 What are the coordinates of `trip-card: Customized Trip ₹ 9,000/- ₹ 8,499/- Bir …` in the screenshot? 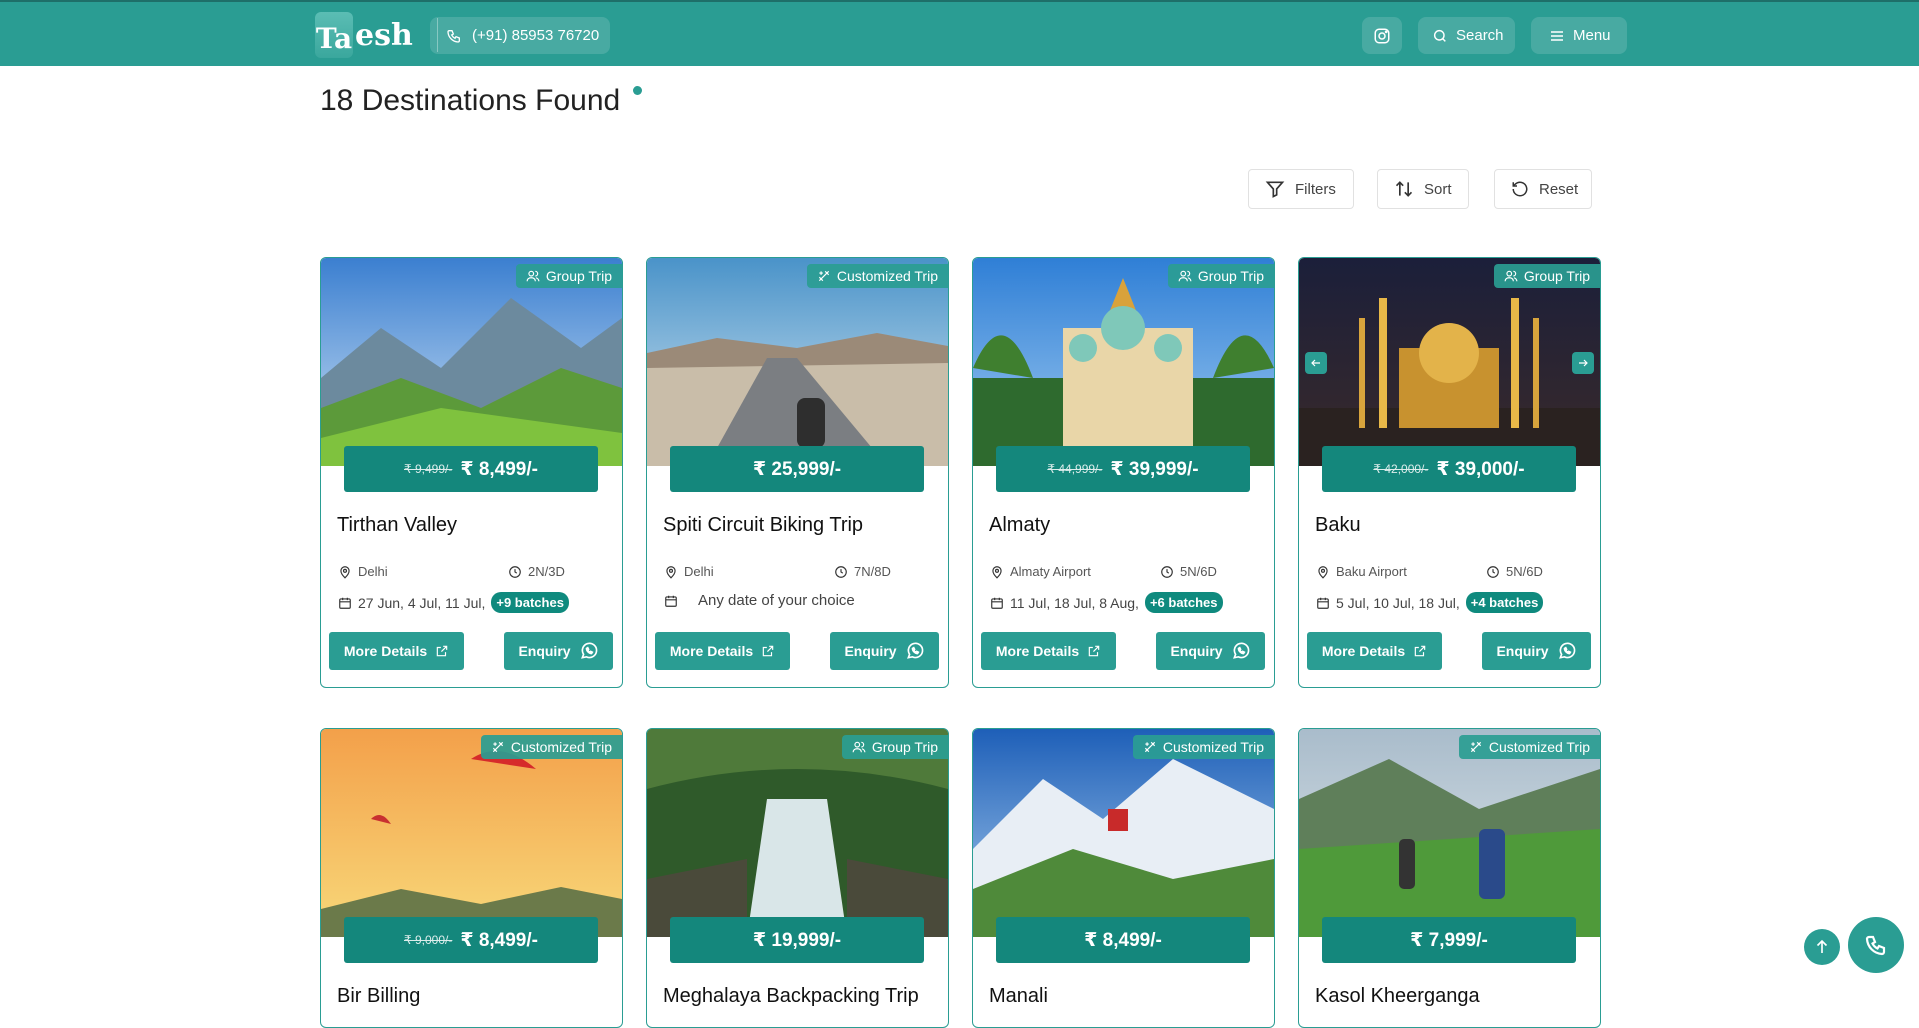 It's located at (471, 878).